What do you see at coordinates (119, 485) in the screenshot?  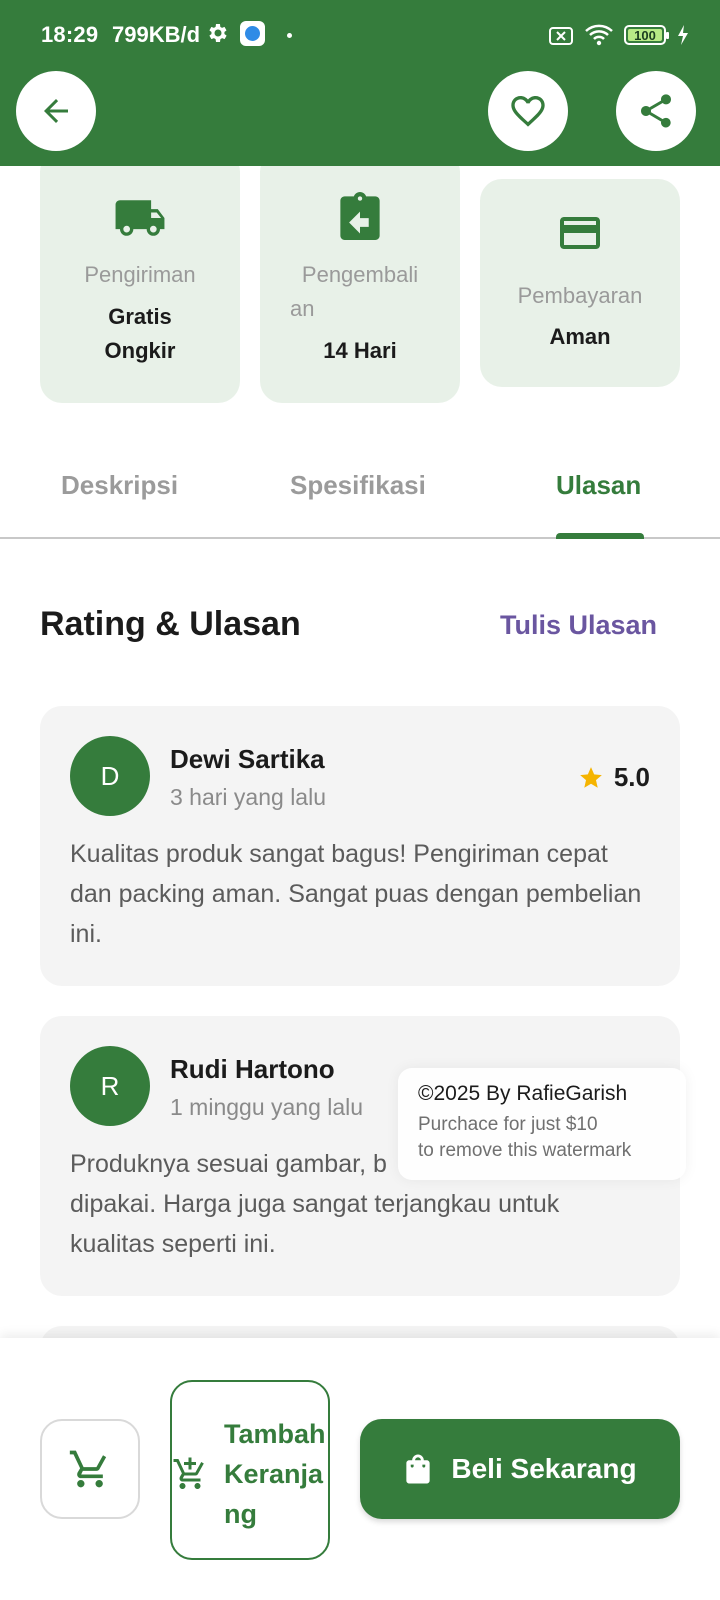 I see `tab-deskripsi: Deskripsi` at bounding box center [119, 485].